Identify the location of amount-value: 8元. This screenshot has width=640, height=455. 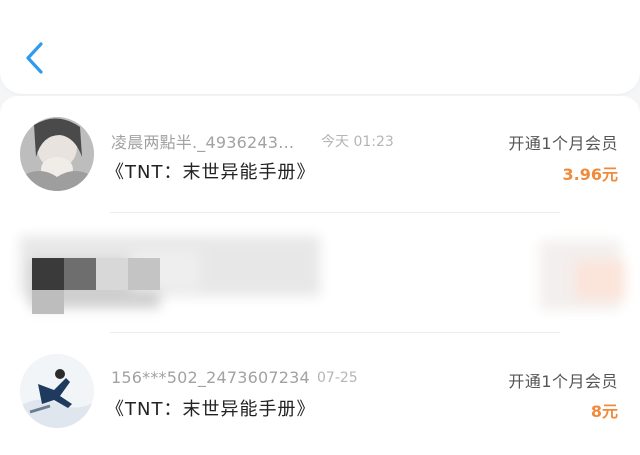
(604, 411).